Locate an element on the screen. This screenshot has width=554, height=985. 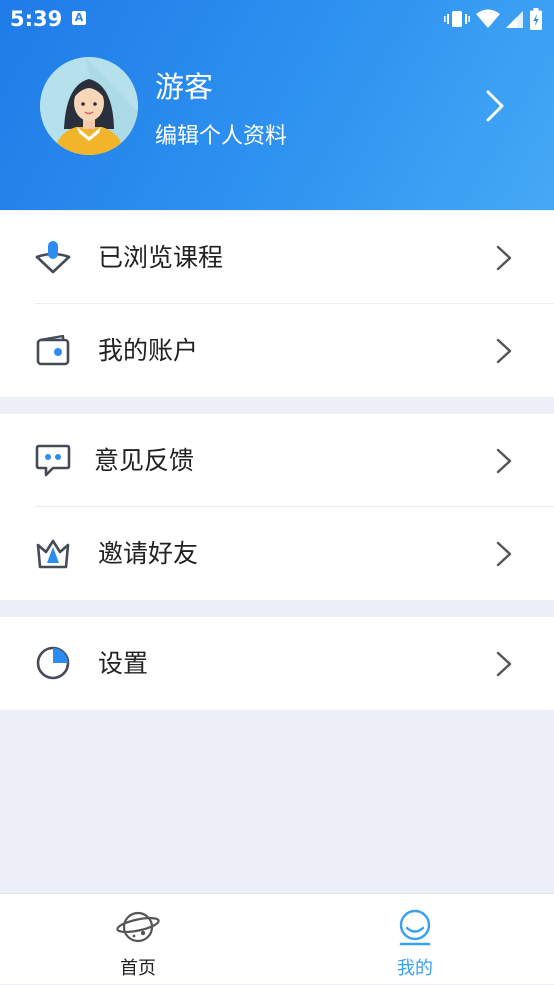
planet-home-icon is located at coordinates (138, 927).